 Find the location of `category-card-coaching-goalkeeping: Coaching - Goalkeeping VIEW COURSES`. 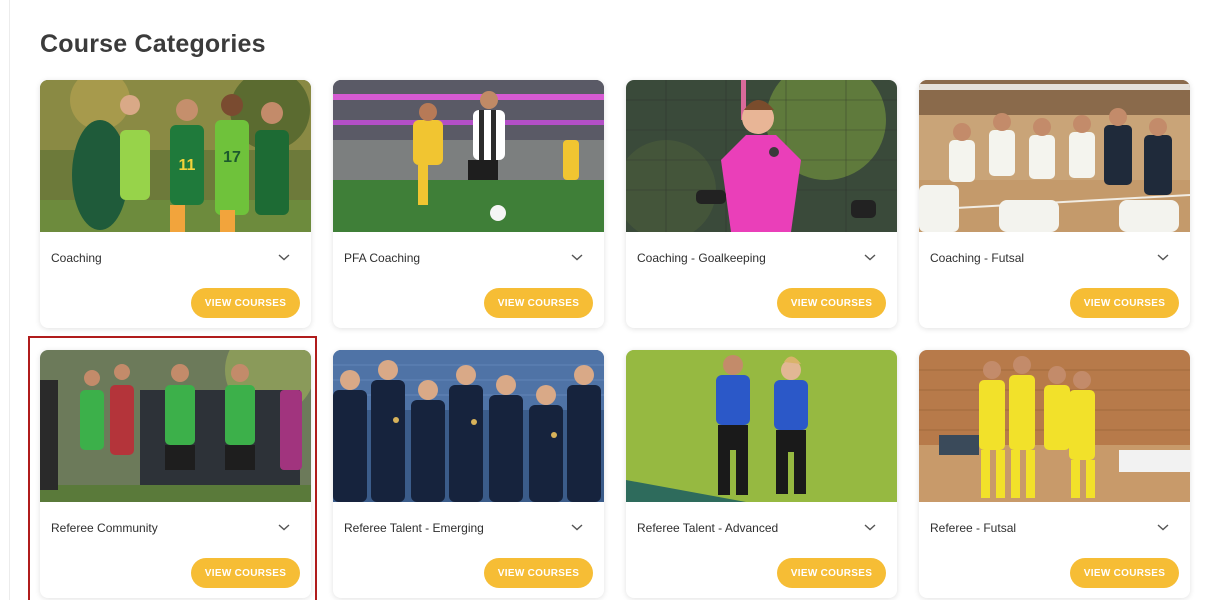

category-card-coaching-goalkeeping: Coaching - Goalkeeping VIEW COURSES is located at coordinates (761, 204).